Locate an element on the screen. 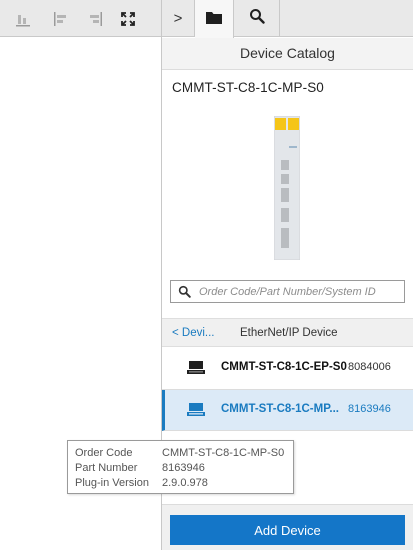  list-item-selected: CMMT-ST-C8-1C-MP... 8163946 is located at coordinates (287, 410).